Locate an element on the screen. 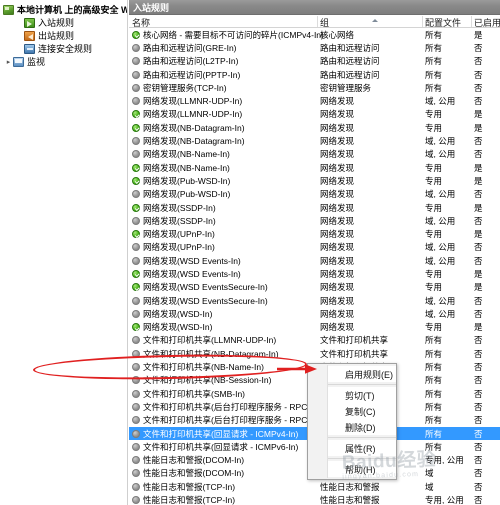 The image size is (500, 505). table-row: 网络发现(WSD EventsSecure-In) 网络发现 域, 公用 否 is located at coordinates (314, 300).